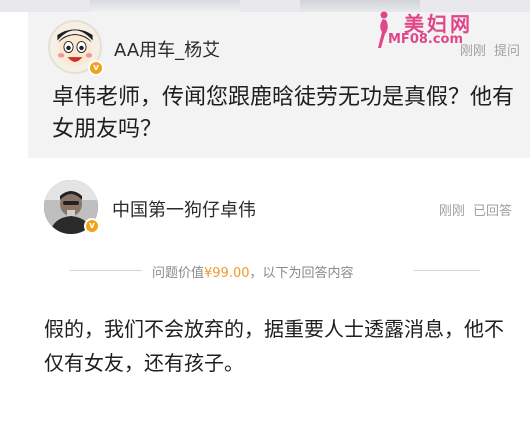 The image size is (530, 425). I want to click on answerer-name: 中国第一狗仔卓伟, so click(184, 209).